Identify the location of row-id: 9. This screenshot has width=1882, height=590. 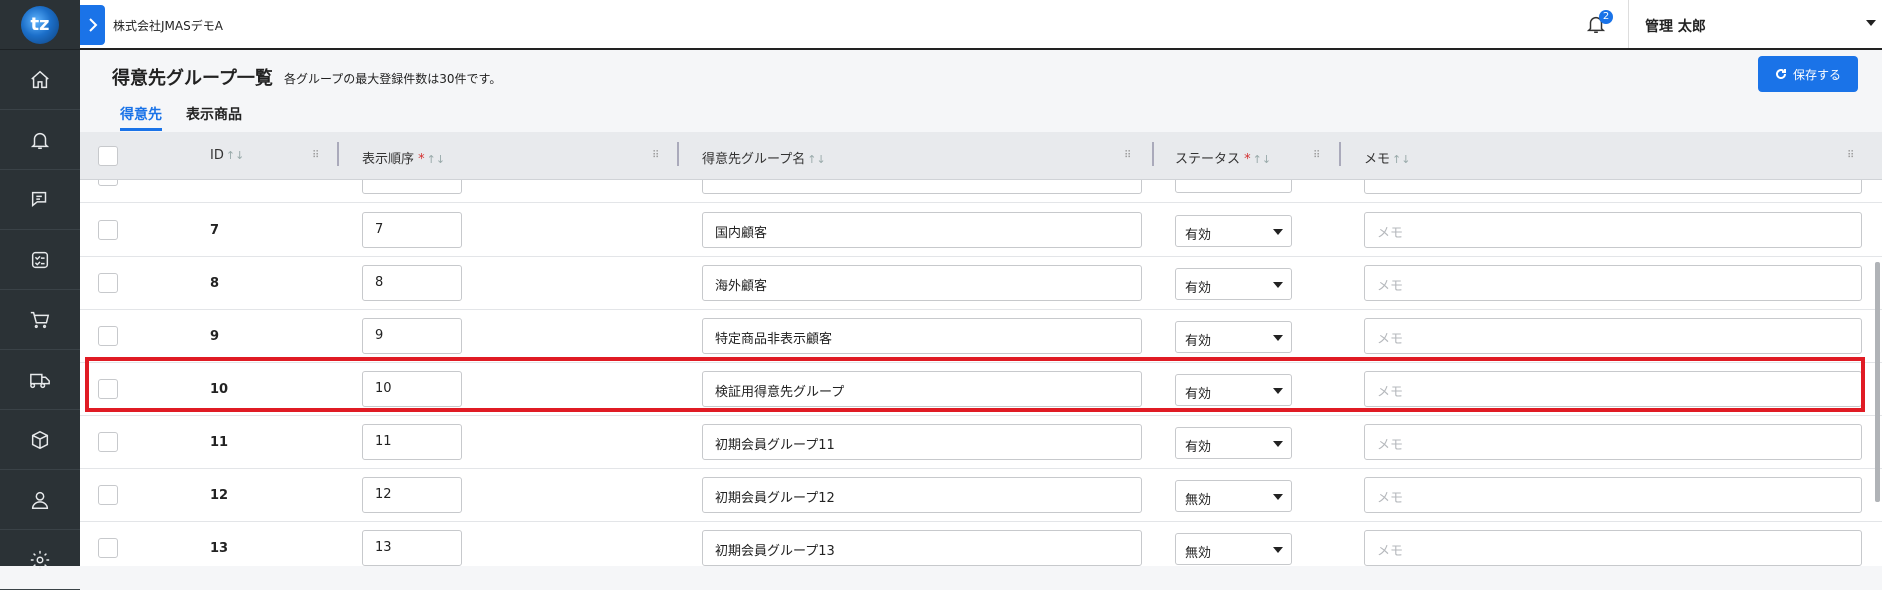
(215, 336).